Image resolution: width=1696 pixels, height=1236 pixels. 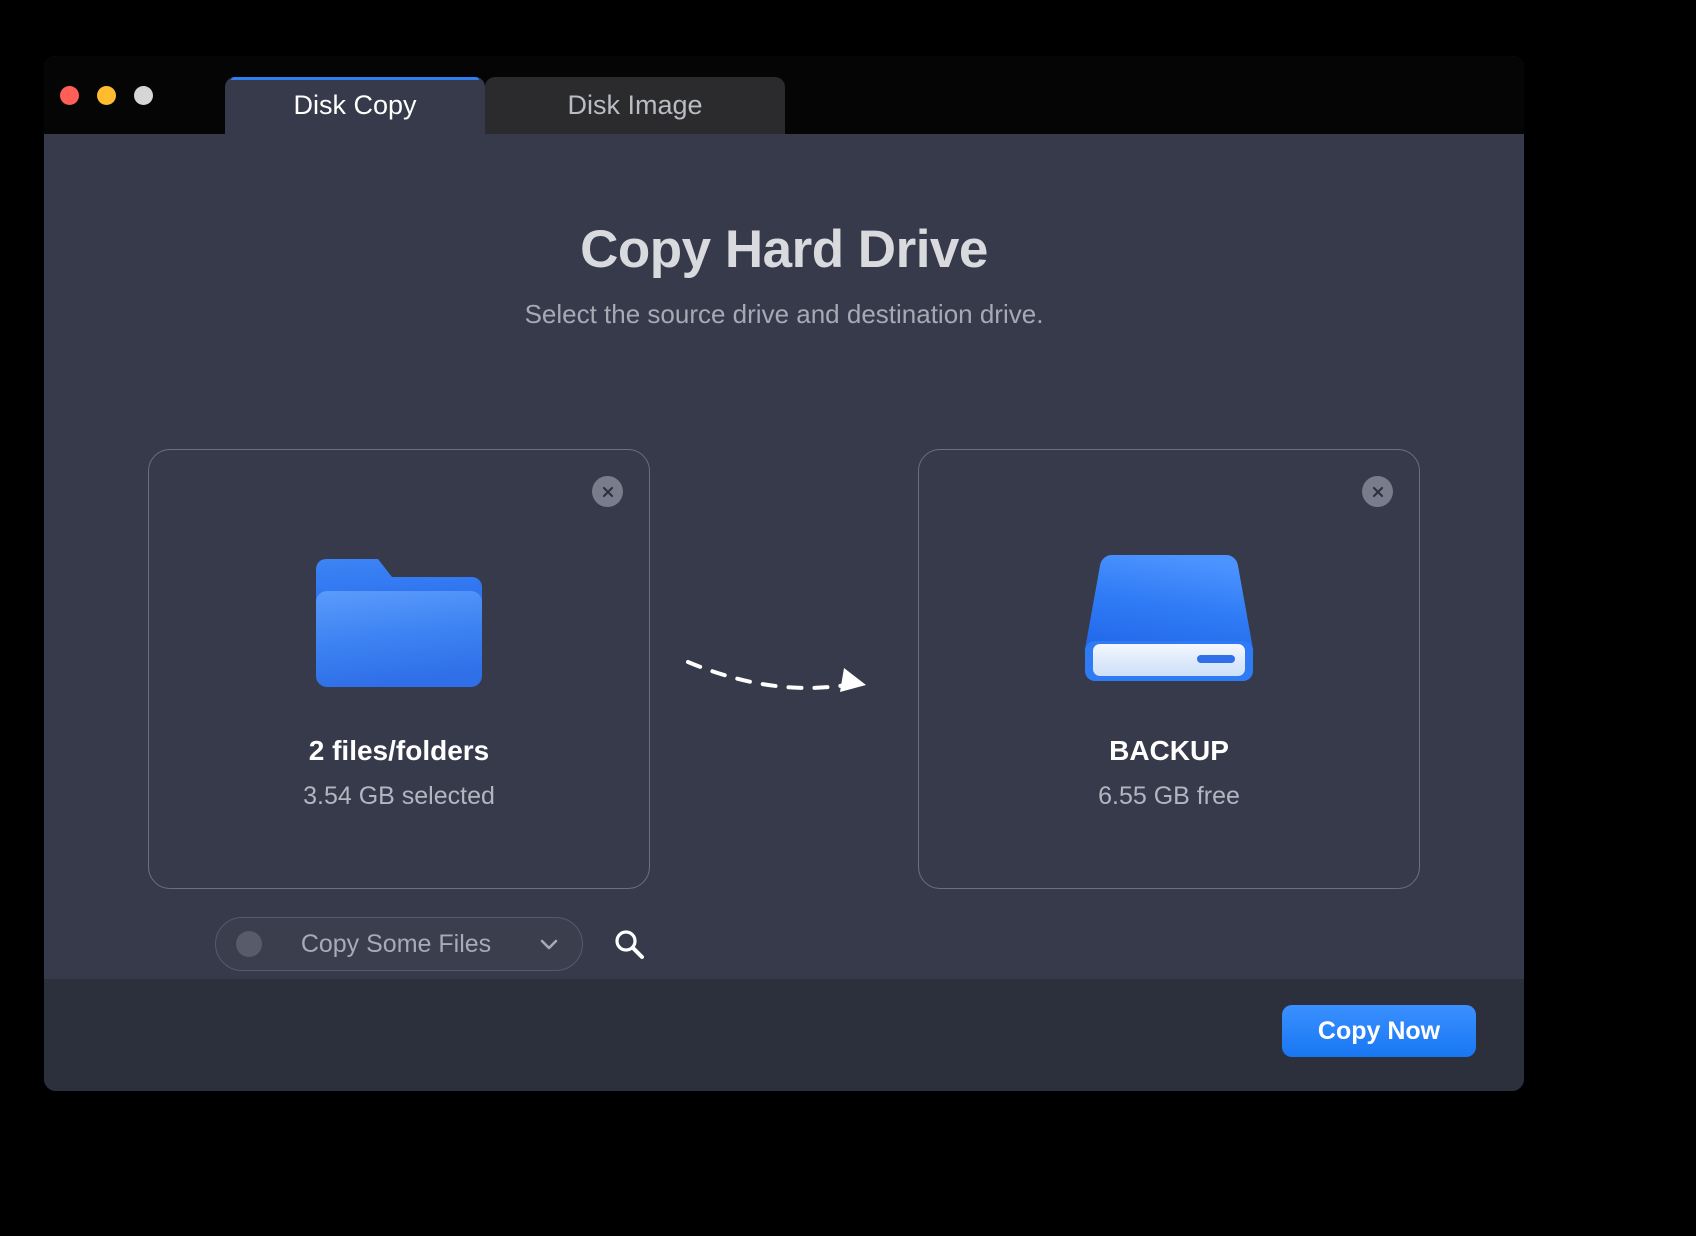 I want to click on copy-now-button: Copy Now, so click(x=1379, y=1031).